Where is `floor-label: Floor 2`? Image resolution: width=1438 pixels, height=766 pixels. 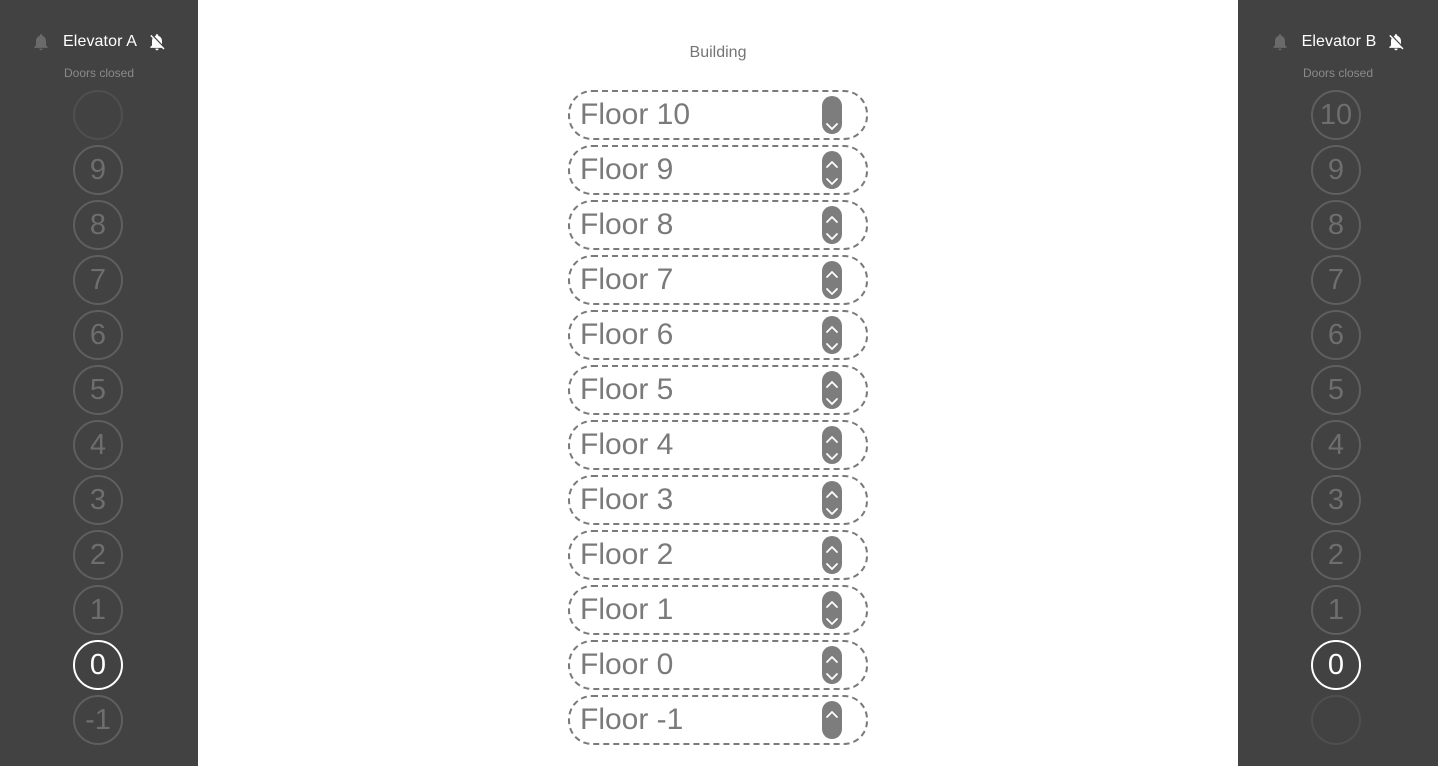 floor-label: Floor 2 is located at coordinates (627, 554).